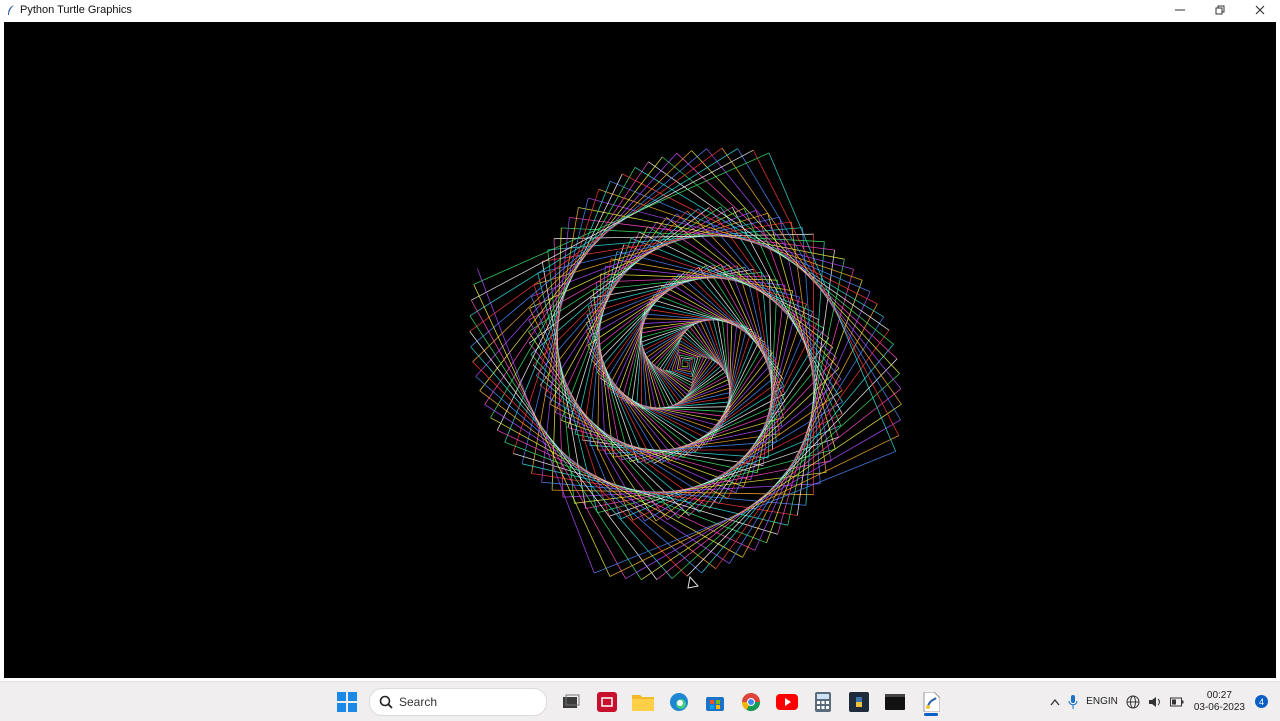 The width and height of the screenshot is (1280, 721). I want to click on title-bar: Python Turtle Graphics, so click(640, 10).